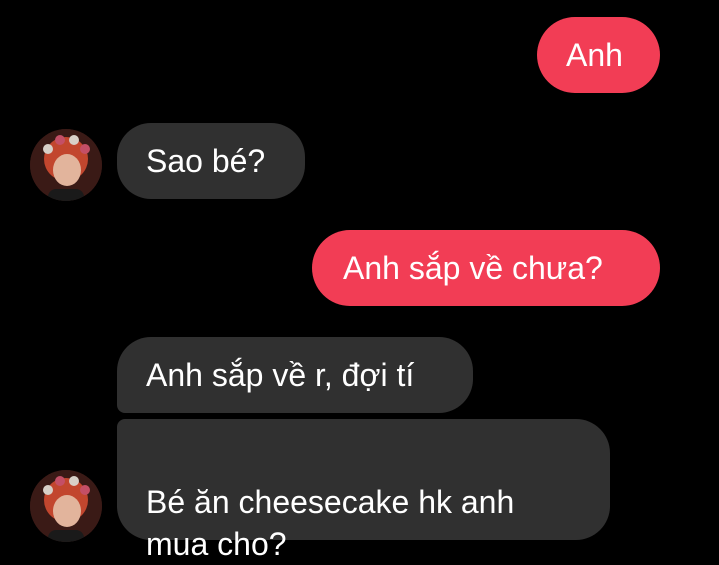 Image resolution: width=719 pixels, height=565 pixels. Describe the element at coordinates (280, 375) in the screenshot. I see `message-text: Anh sắp về r, đợi tí` at that location.